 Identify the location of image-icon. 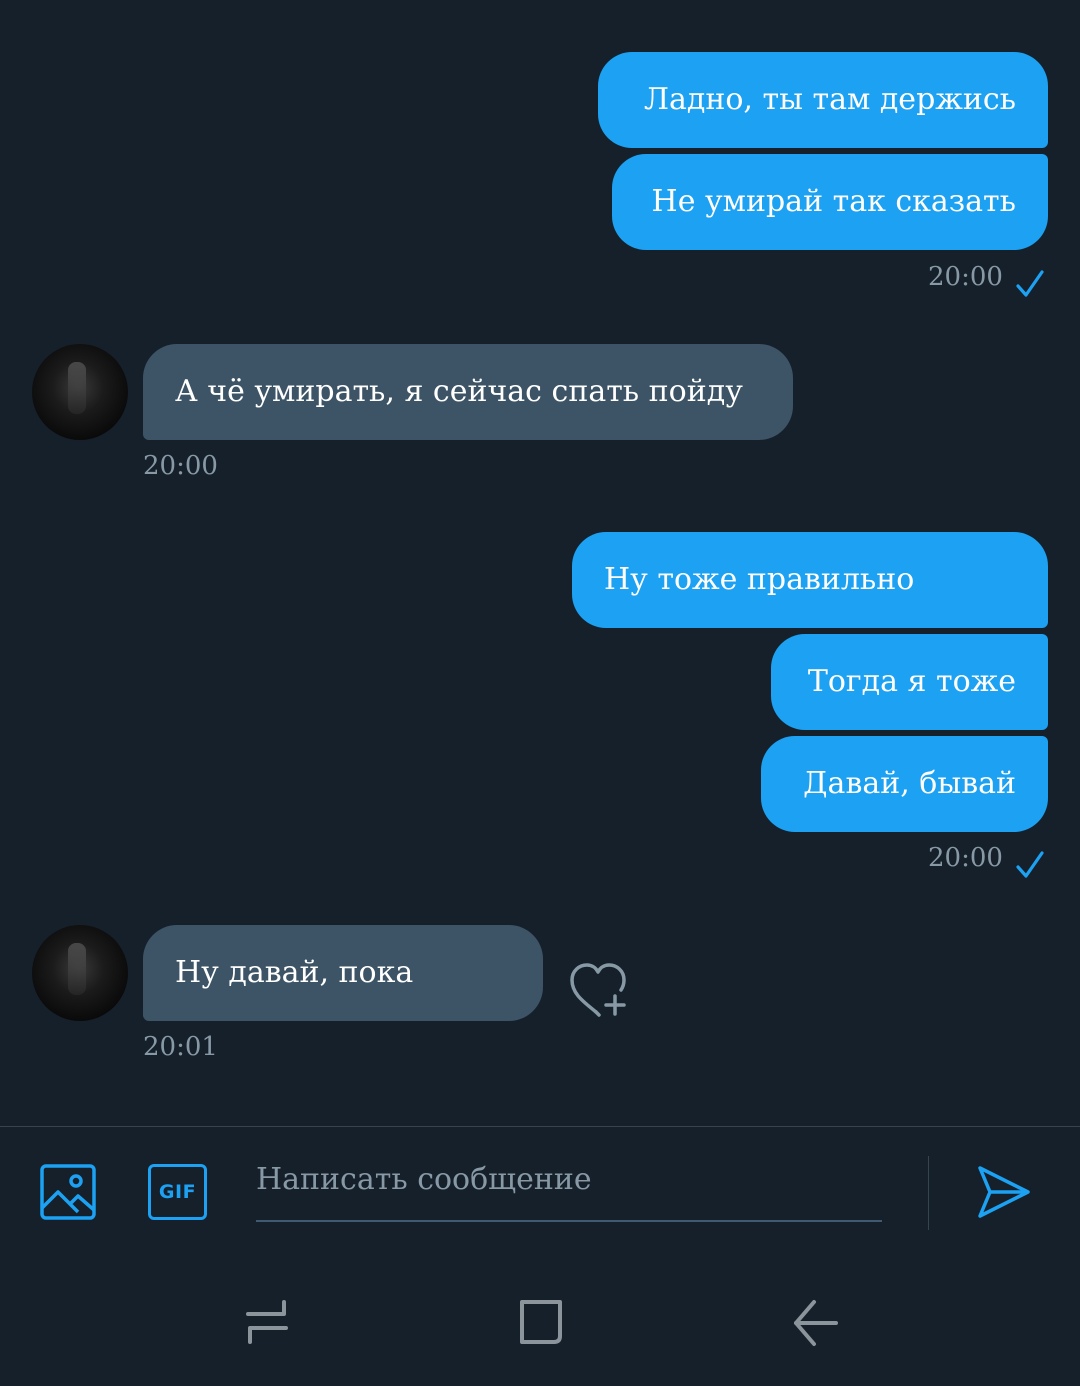
(68, 1192).